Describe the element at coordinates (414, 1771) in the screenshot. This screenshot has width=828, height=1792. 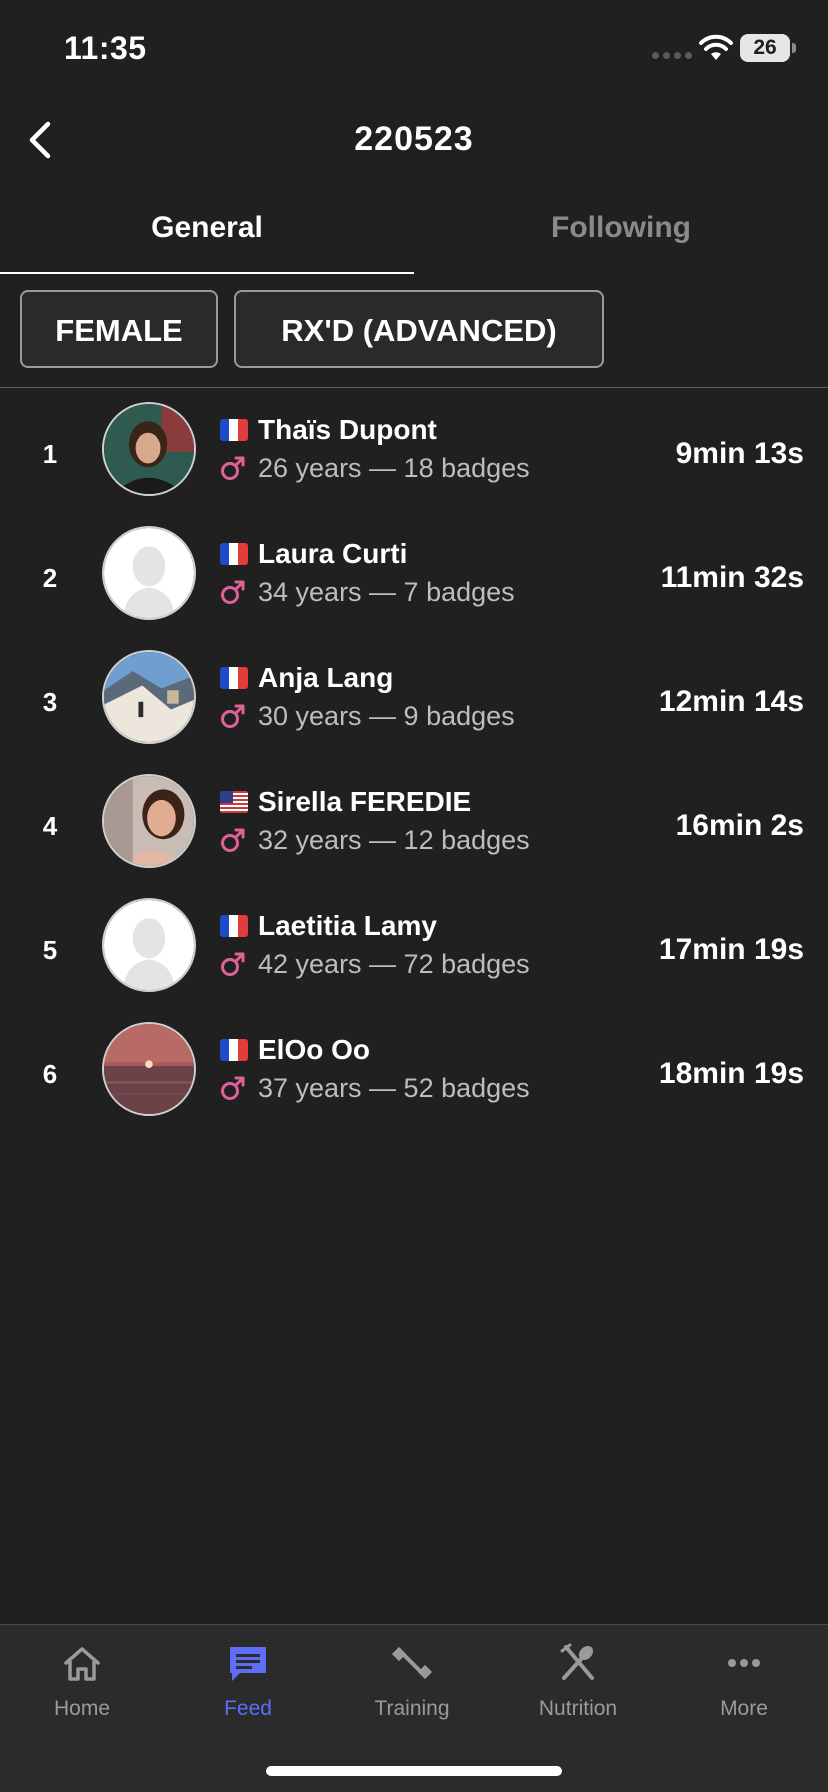
I see `home-indicator` at that location.